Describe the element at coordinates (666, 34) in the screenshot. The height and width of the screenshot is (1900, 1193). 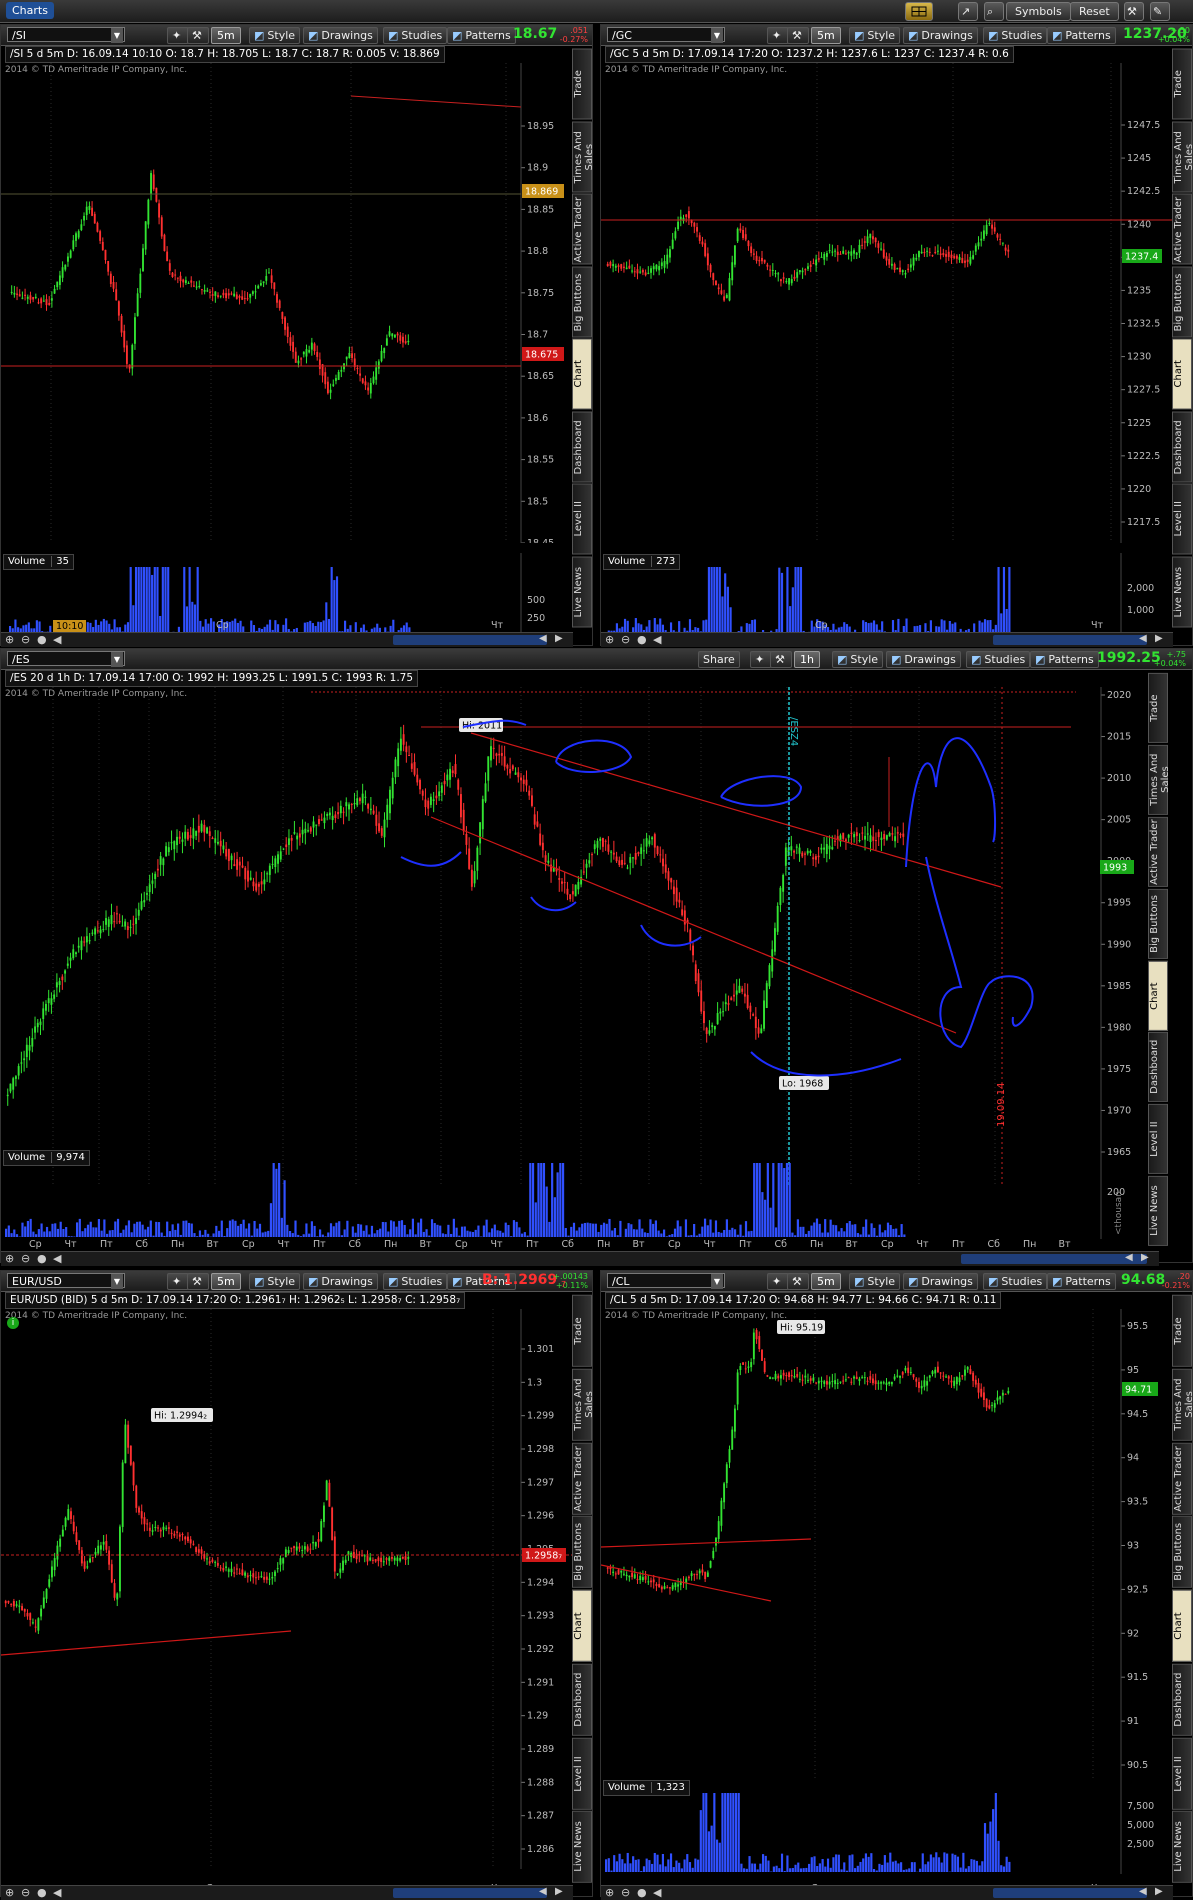
I see `symbol-input: /GC▼` at that location.